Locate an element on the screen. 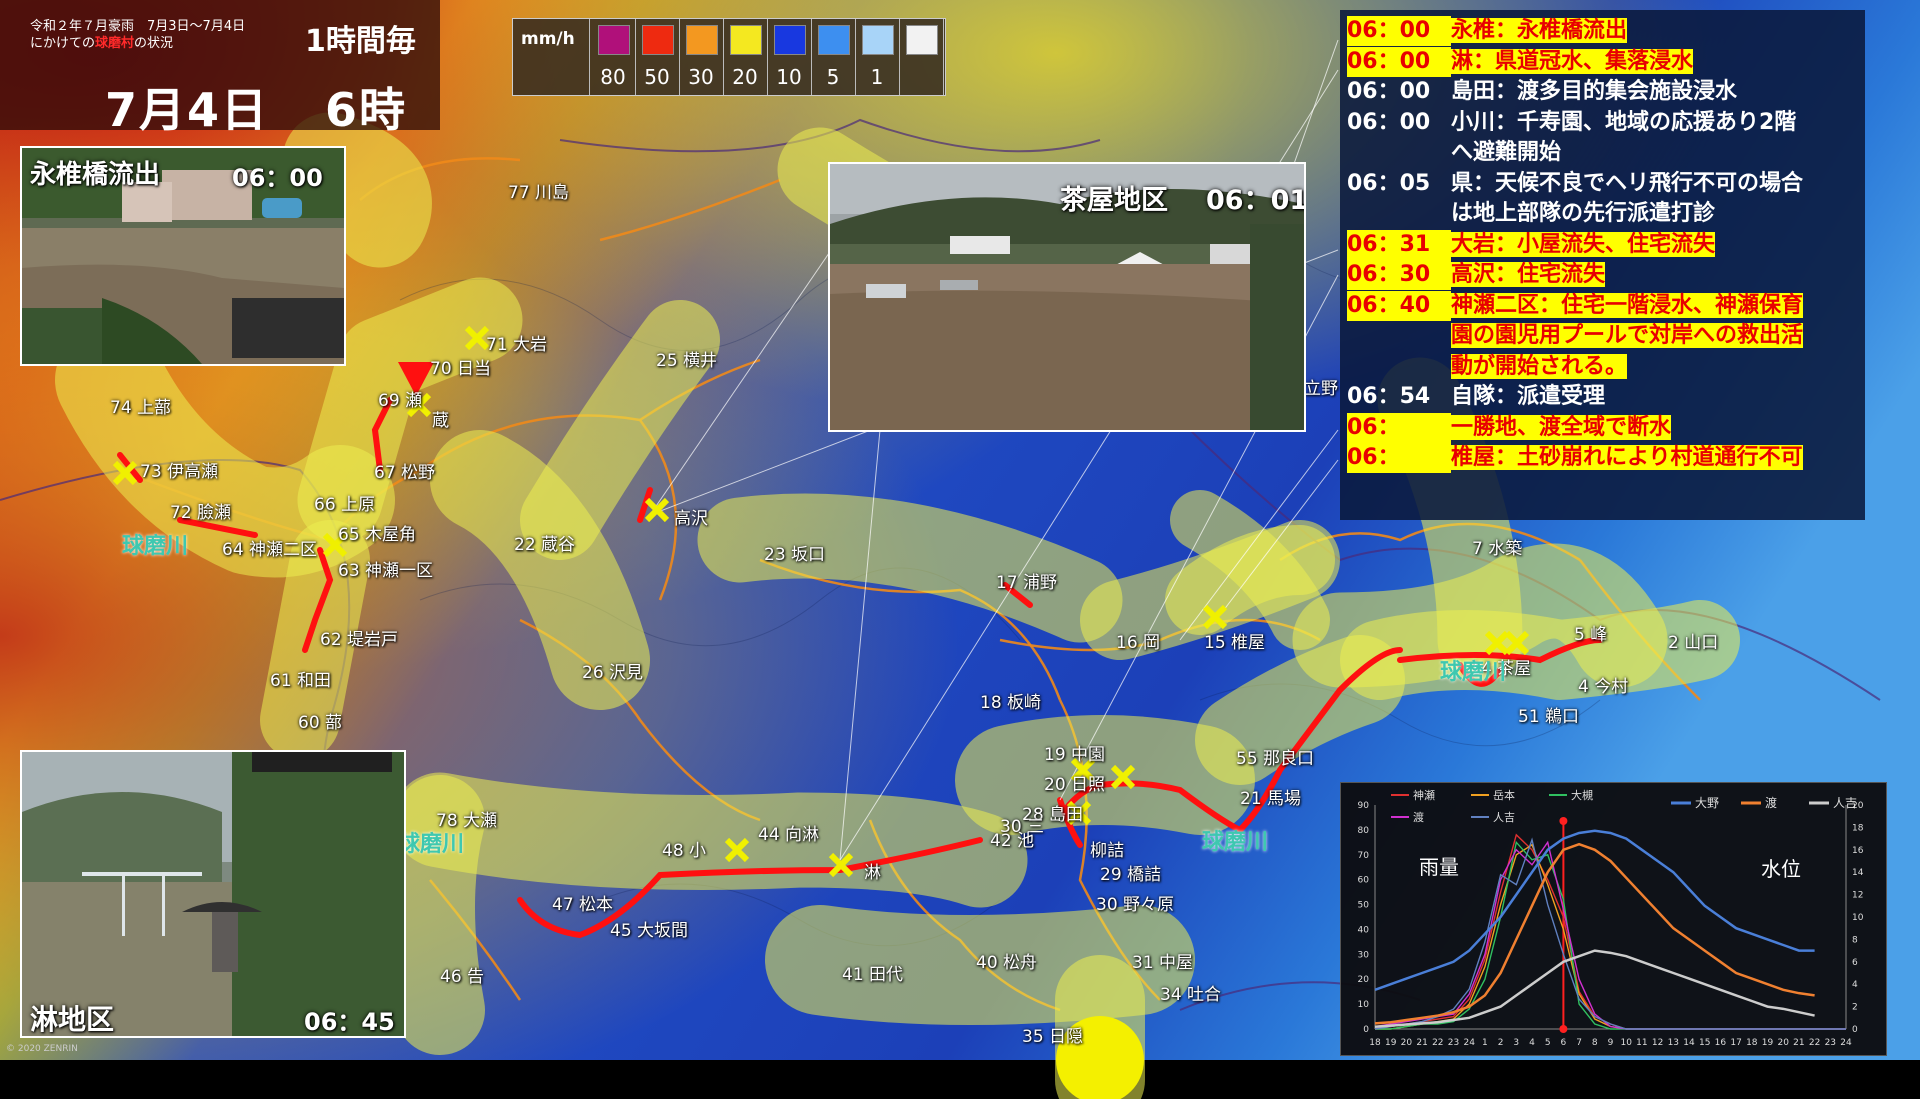 This screenshot has height=1099, width=1920. timeline-text: 高沢：住宅流失 is located at coordinates (1528, 274).